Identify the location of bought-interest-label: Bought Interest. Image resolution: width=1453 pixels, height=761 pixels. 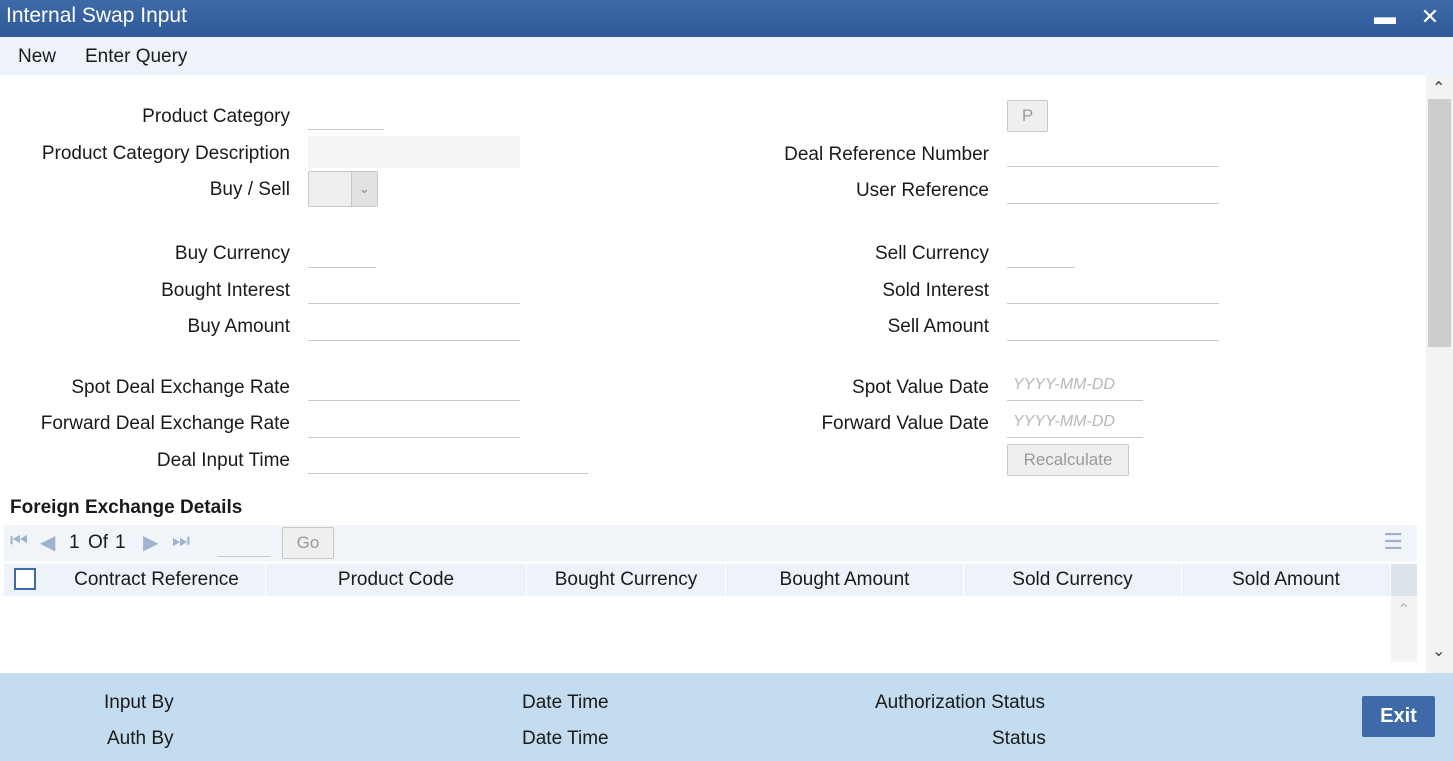
(225, 290).